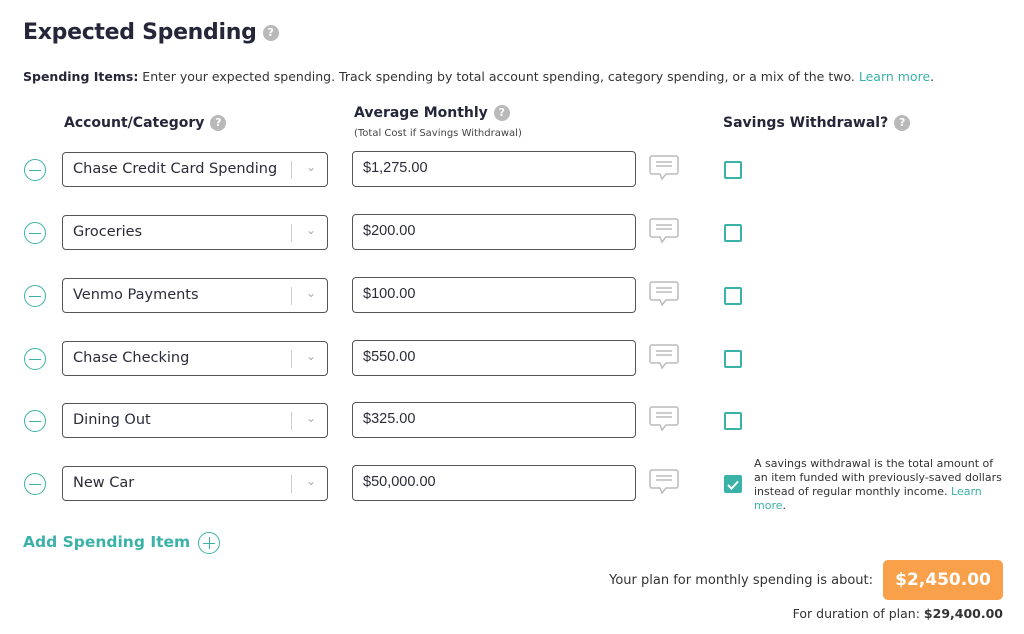 The height and width of the screenshot is (634, 1024). I want to click on spending-item-row: Chase Checking ⌄ $550.00, so click(512, 358).